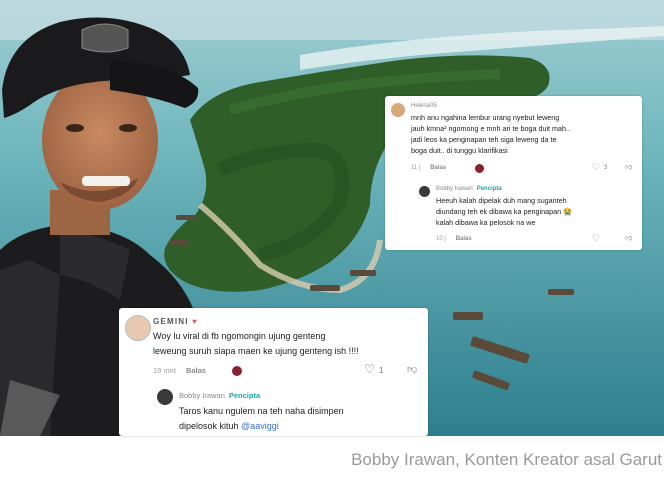 The width and height of the screenshot is (664, 480). I want to click on reply-line: Heeuh kalah dipelak duh mang suganteh, so click(501, 200).